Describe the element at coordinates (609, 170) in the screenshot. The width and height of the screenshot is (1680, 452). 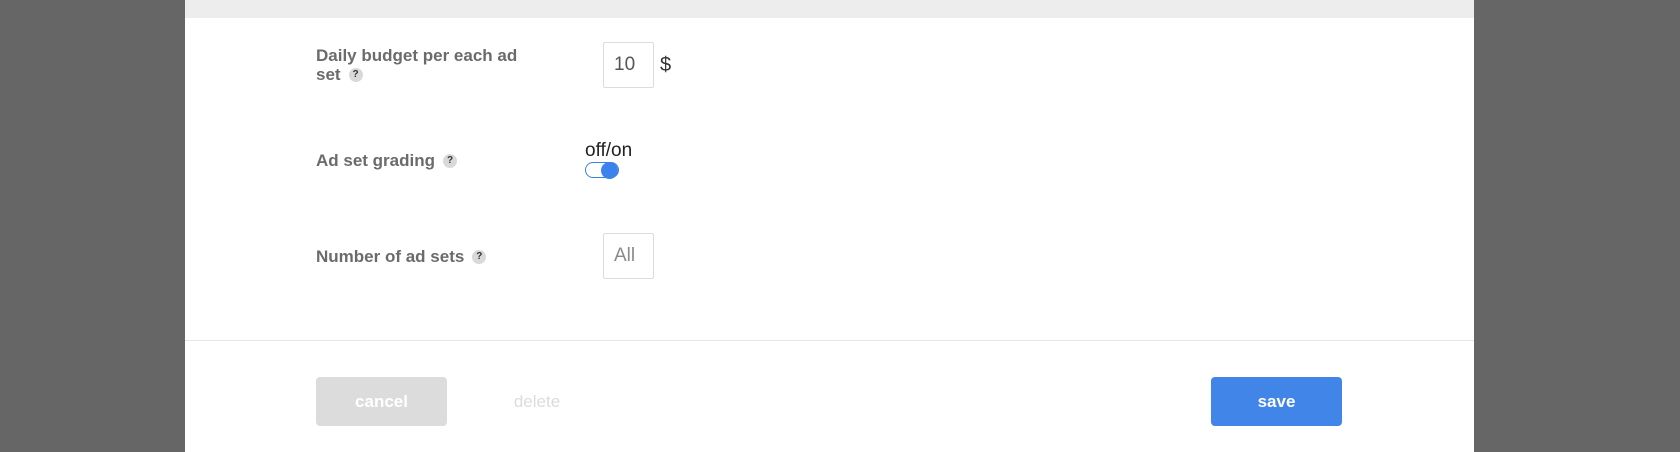
I see `toggle-knob` at that location.